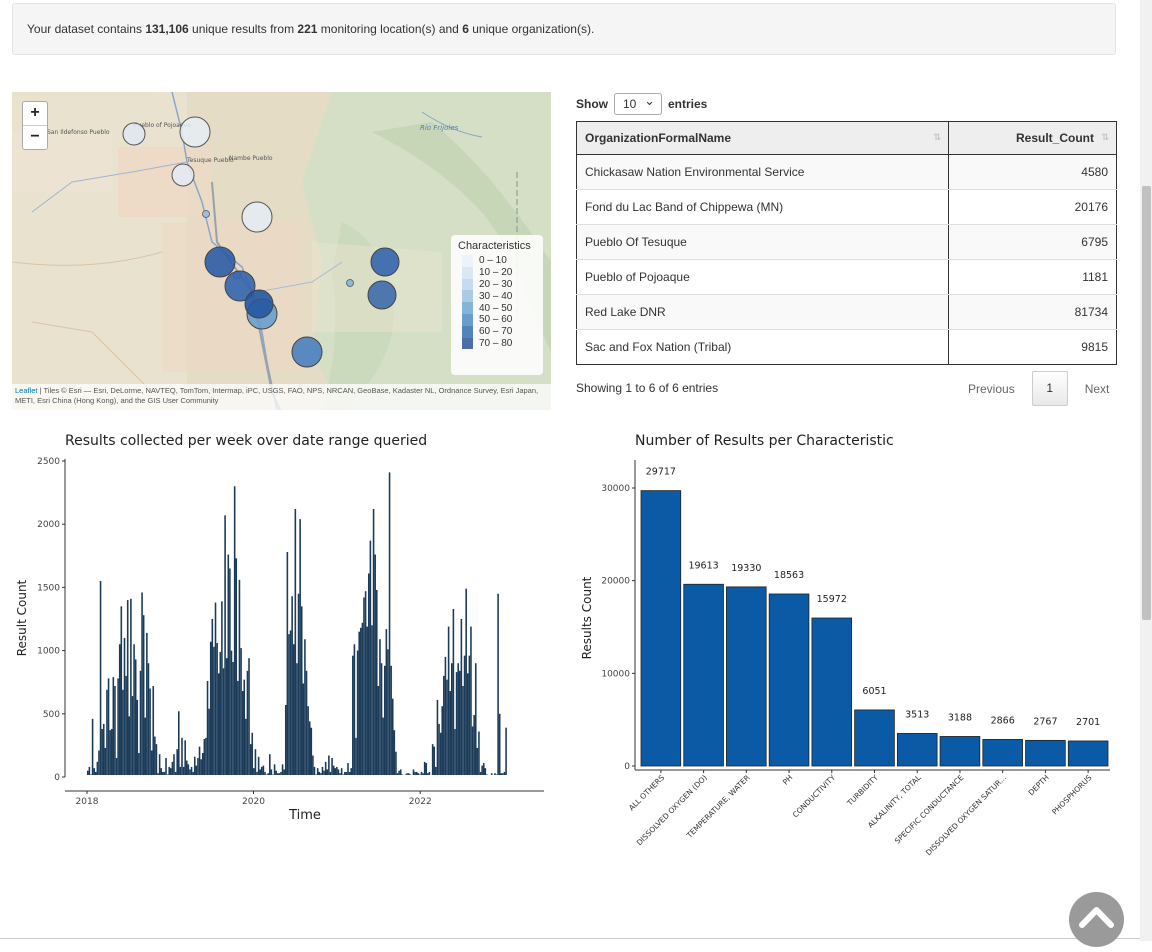 Image resolution: width=1152 pixels, height=952 pixels. Describe the element at coordinates (1096, 919) in the screenshot. I see `scroll-to-top-button` at that location.